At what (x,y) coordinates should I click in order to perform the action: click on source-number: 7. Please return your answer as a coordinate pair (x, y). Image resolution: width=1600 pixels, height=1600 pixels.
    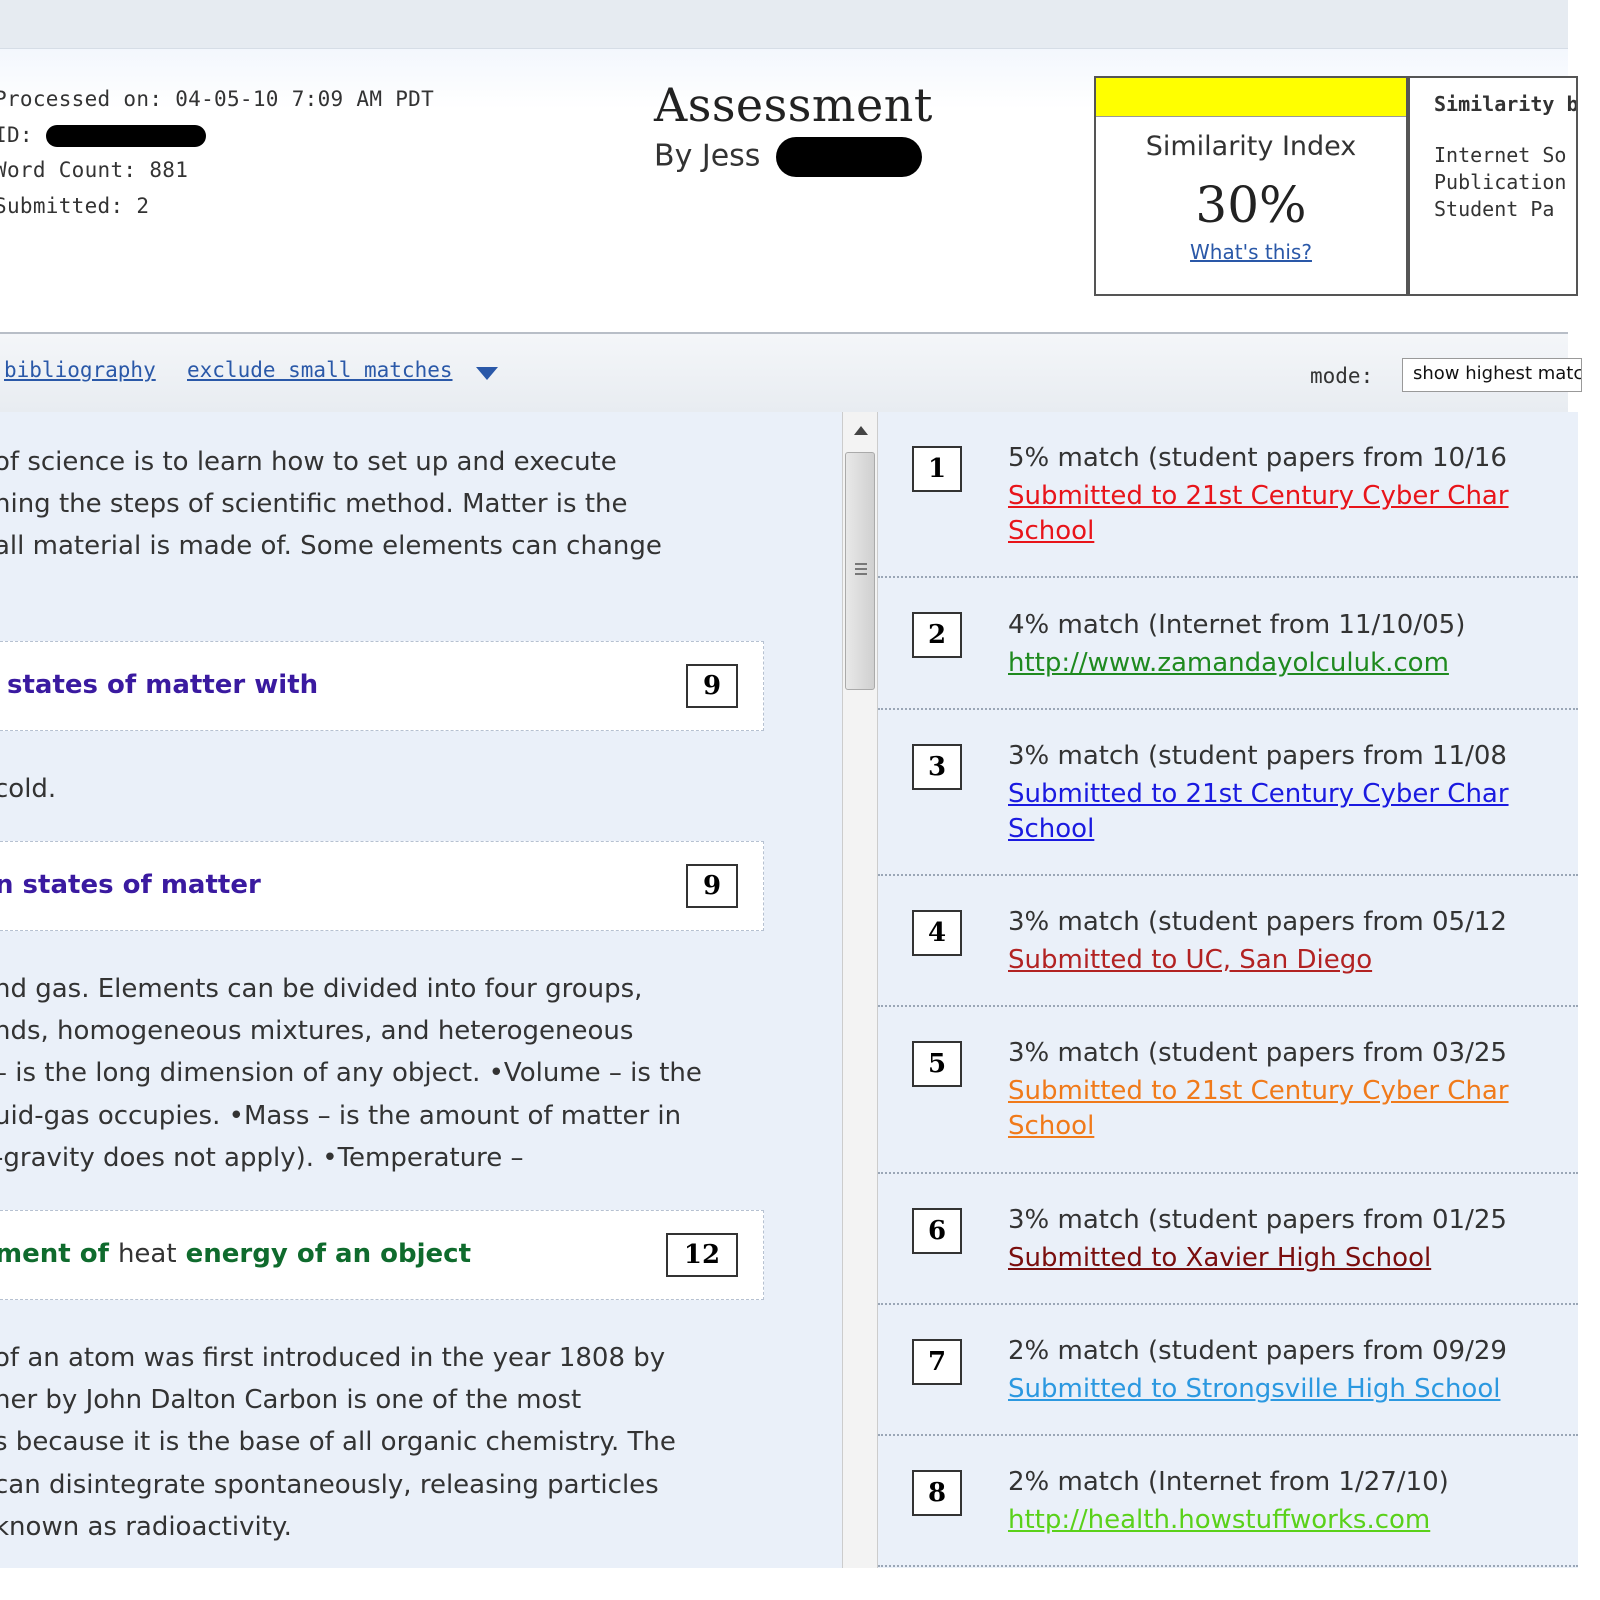
    Looking at the image, I should click on (937, 1362).